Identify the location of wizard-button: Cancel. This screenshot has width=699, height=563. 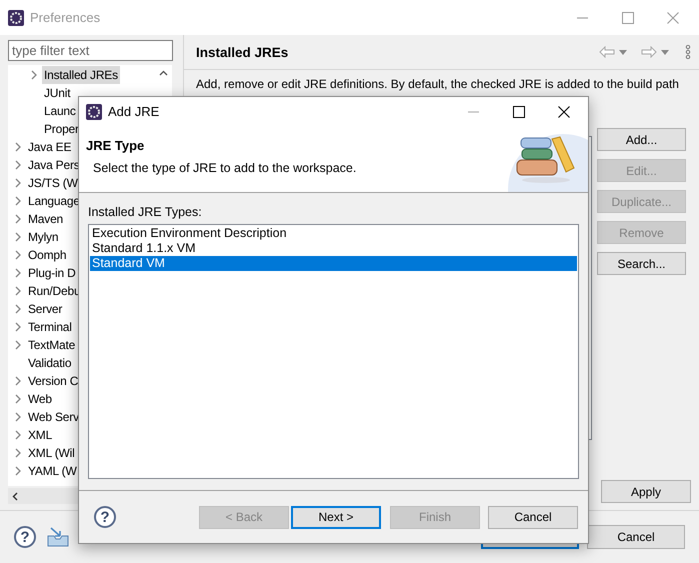
(533, 517).